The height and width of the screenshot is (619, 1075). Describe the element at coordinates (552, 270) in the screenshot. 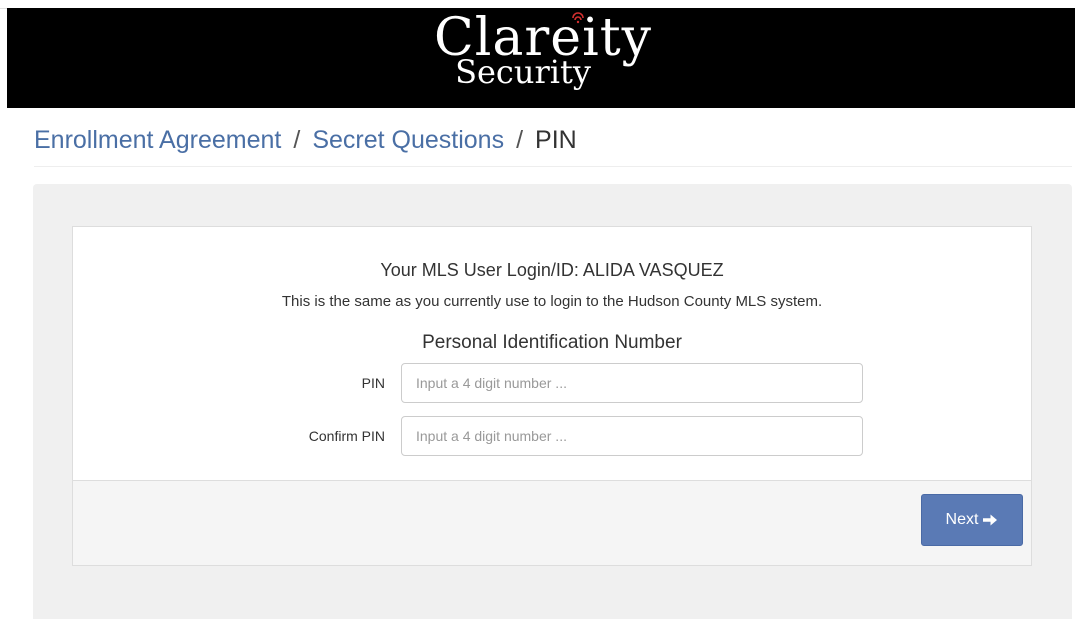

I see `login-id-text: Your MLS User Login/ID: ALIDA VASQUEZ` at that location.